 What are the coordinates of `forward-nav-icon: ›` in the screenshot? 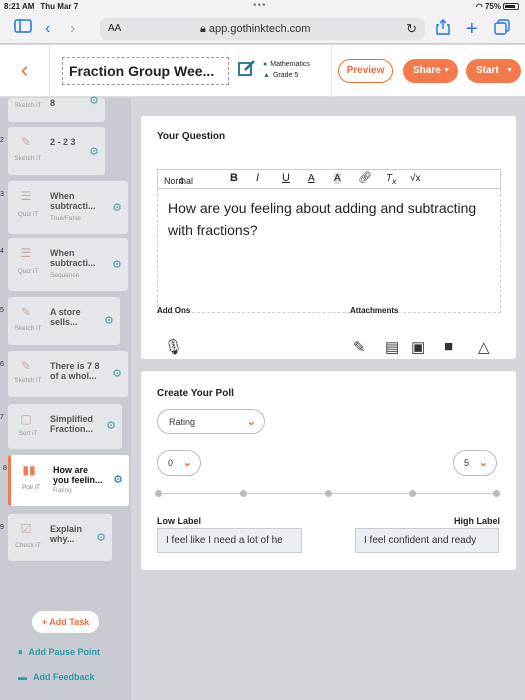 It's located at (72, 29).